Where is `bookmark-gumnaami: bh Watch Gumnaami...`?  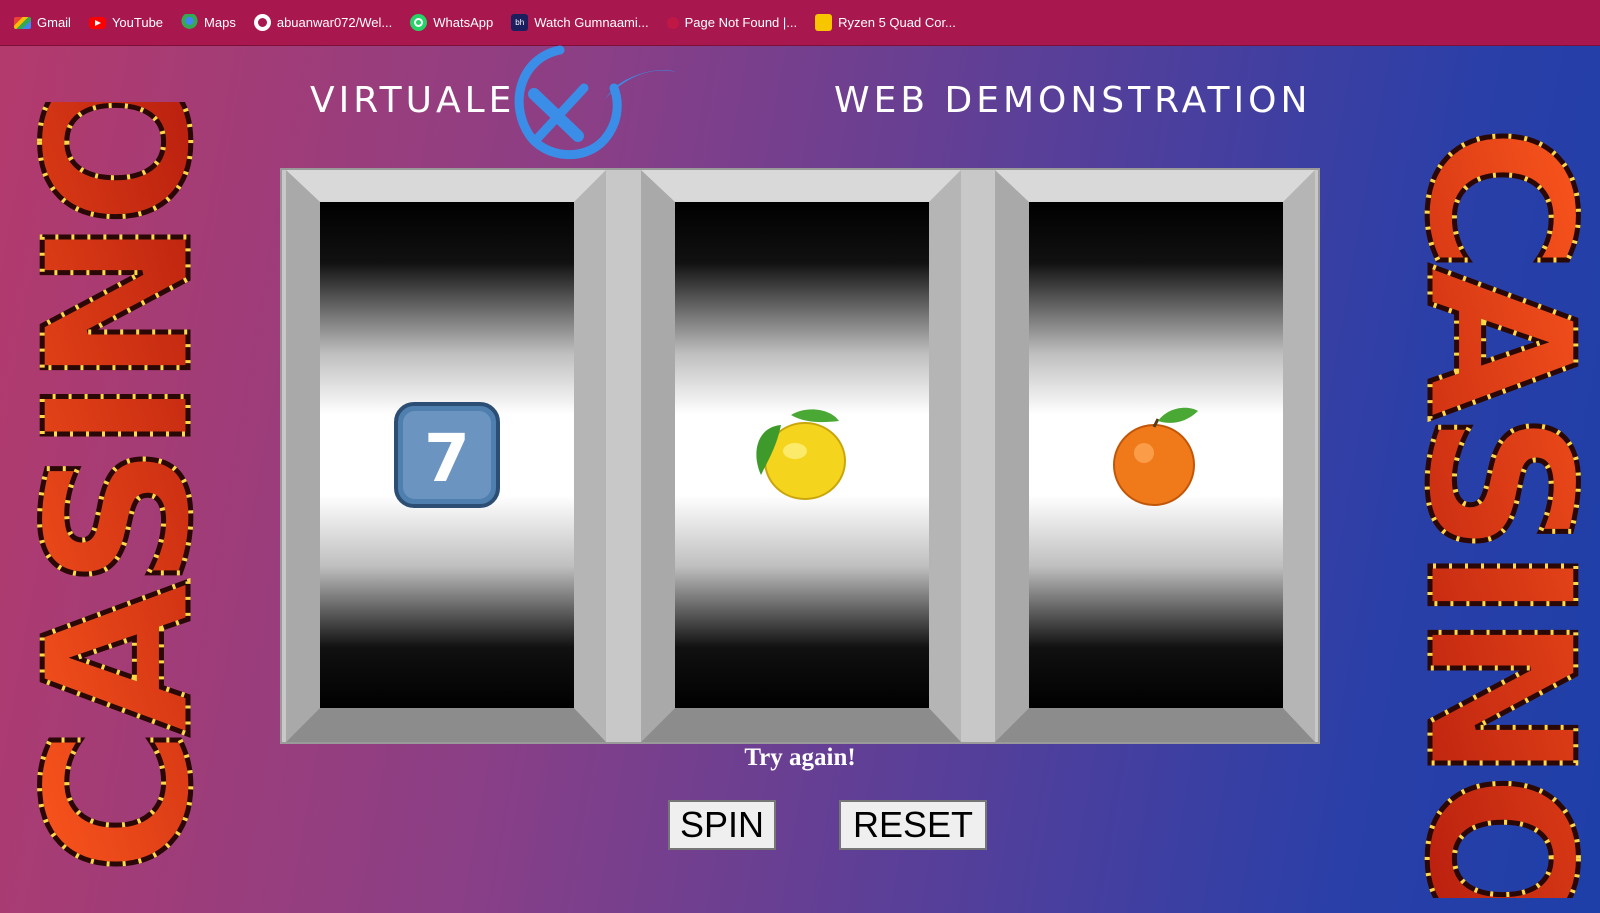 bookmark-gumnaami: bh Watch Gumnaami... is located at coordinates (580, 22).